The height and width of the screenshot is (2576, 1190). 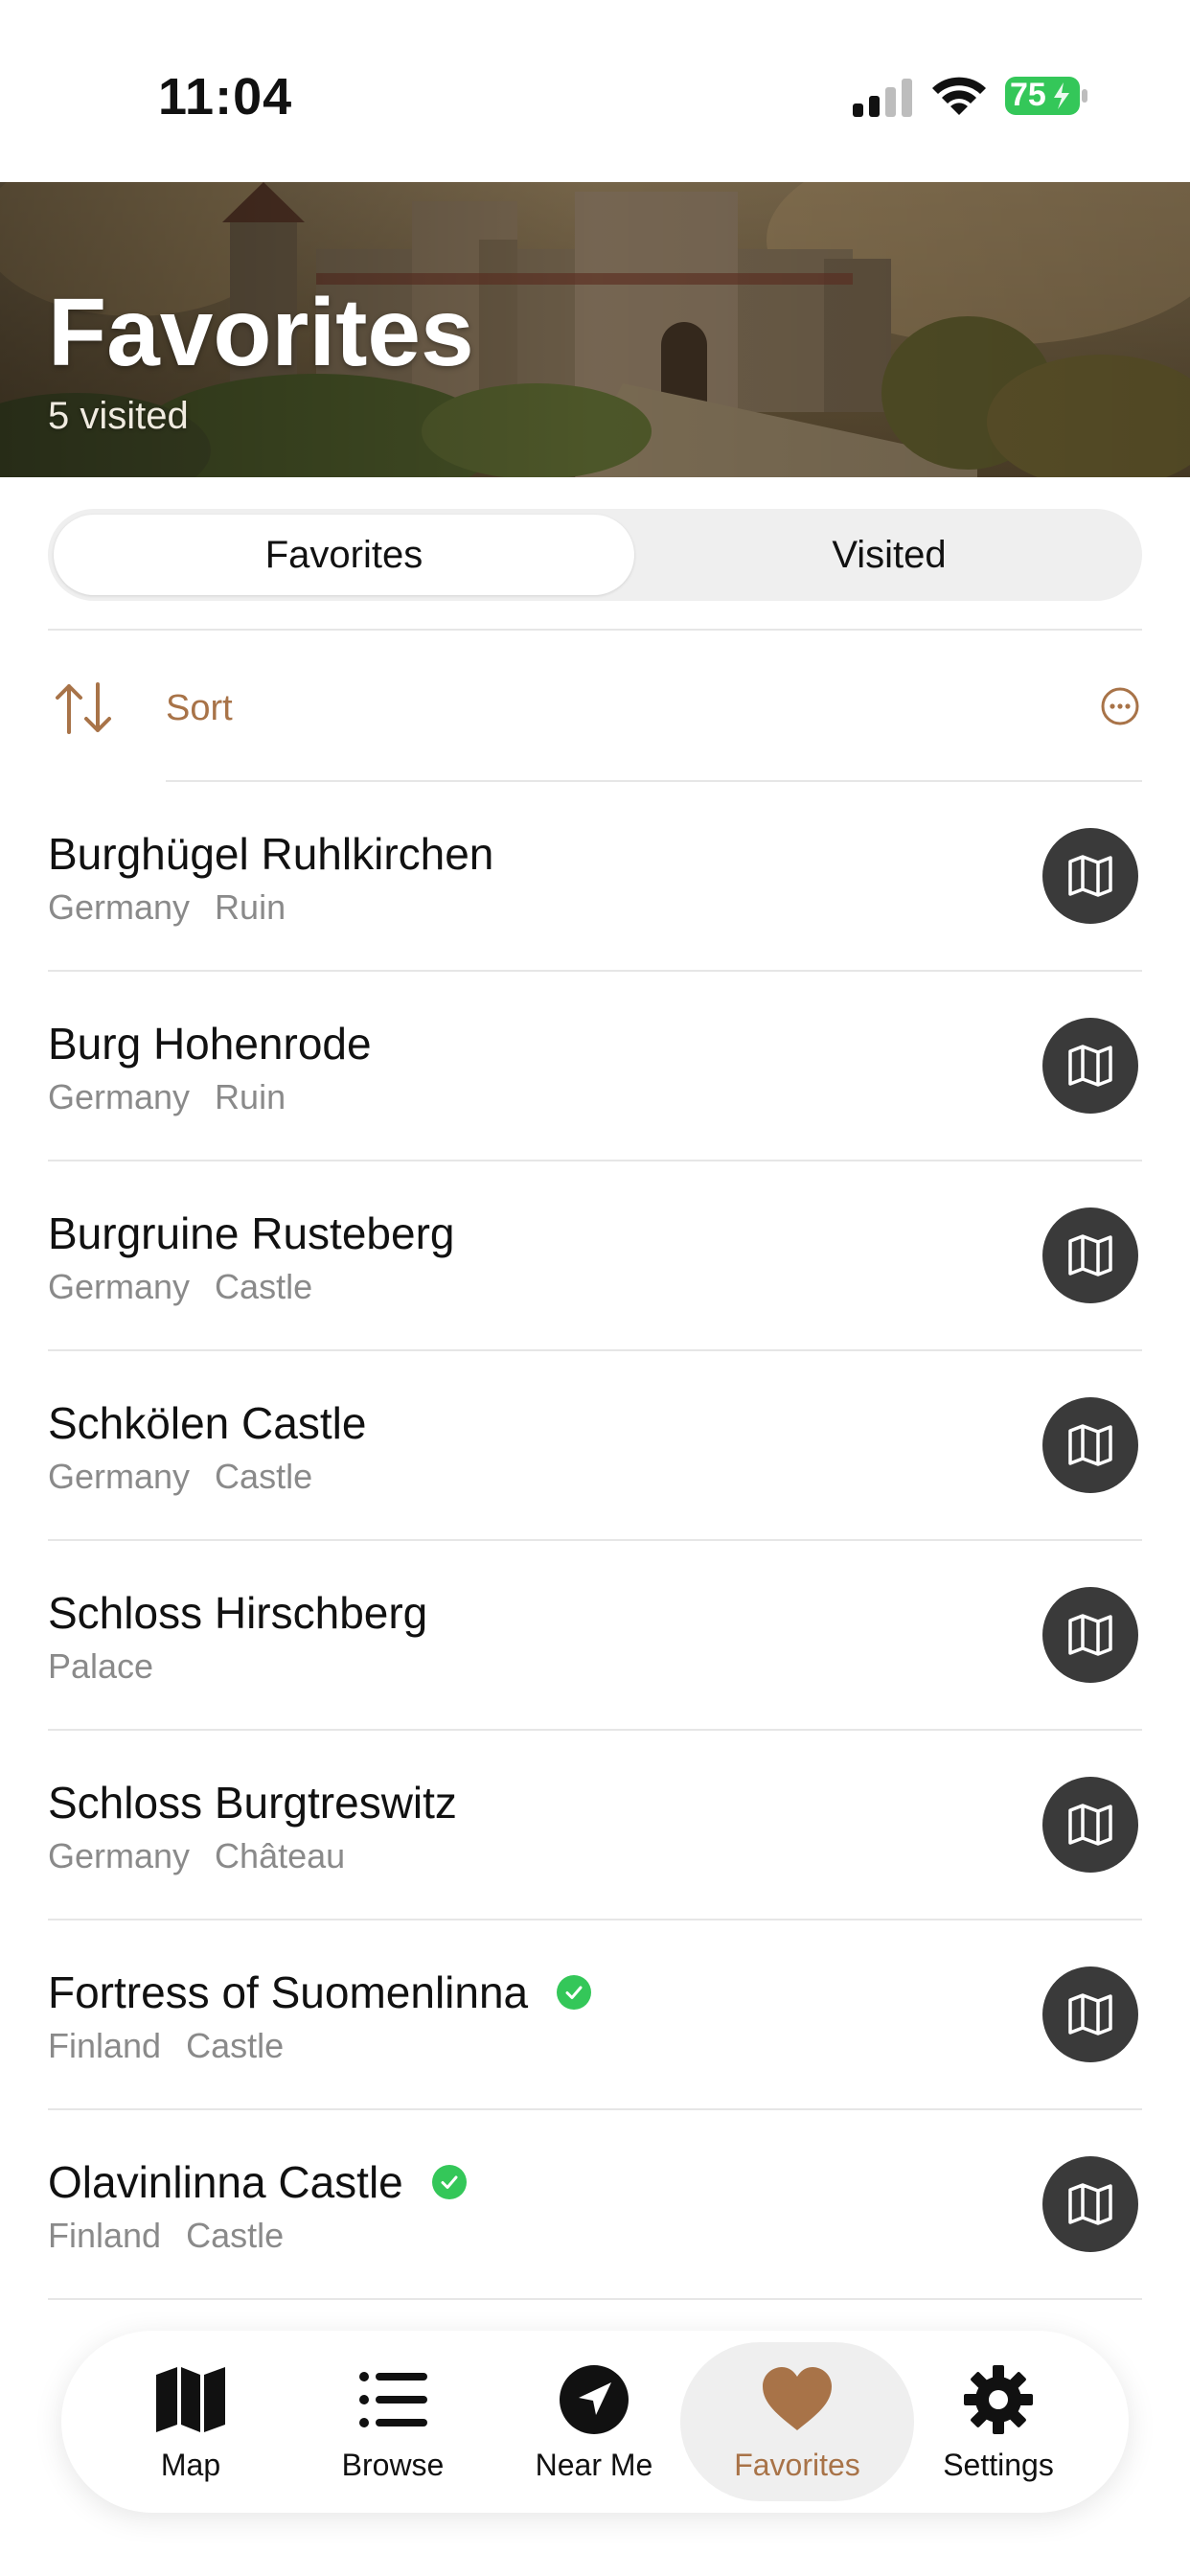 I want to click on tab-favorites: Favorites, so click(x=797, y=2422).